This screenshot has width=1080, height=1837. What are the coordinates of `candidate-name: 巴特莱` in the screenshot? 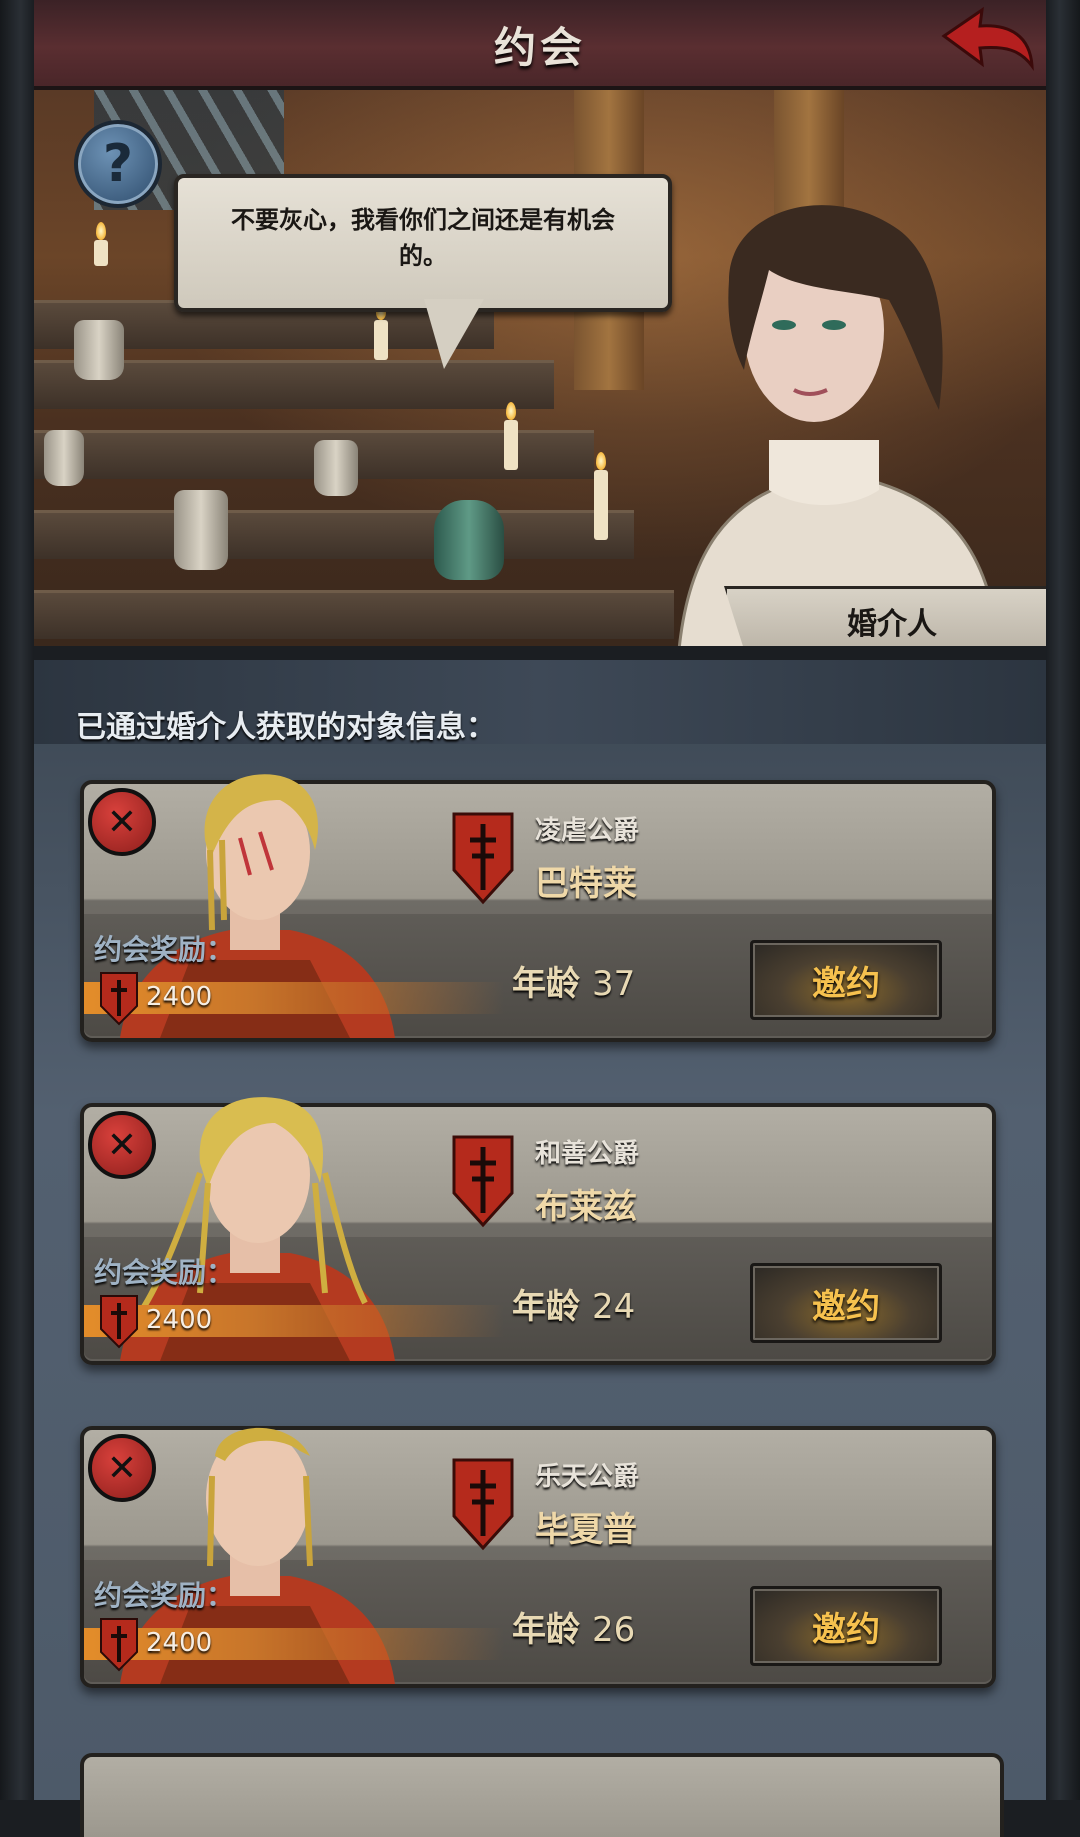 It's located at (586, 884).